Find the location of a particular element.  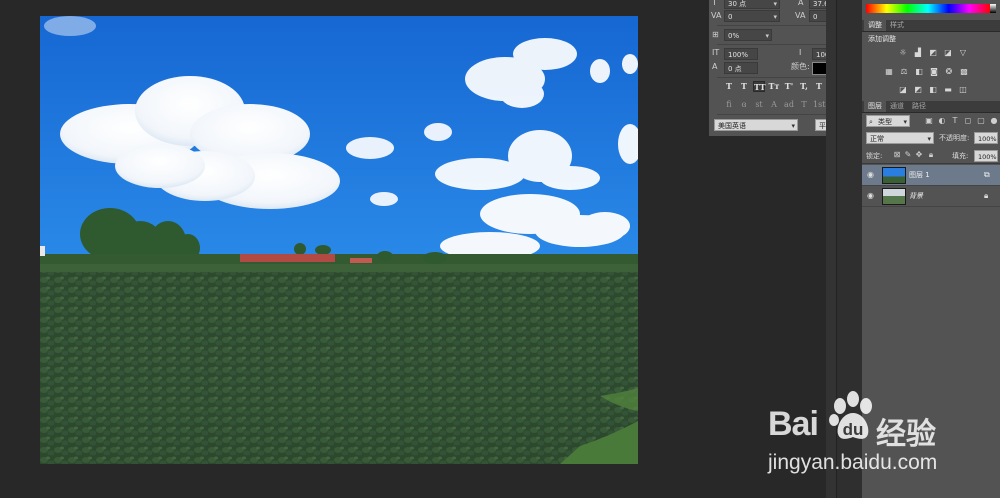

filter-toggle-icon: ● is located at coordinates (994, 121).